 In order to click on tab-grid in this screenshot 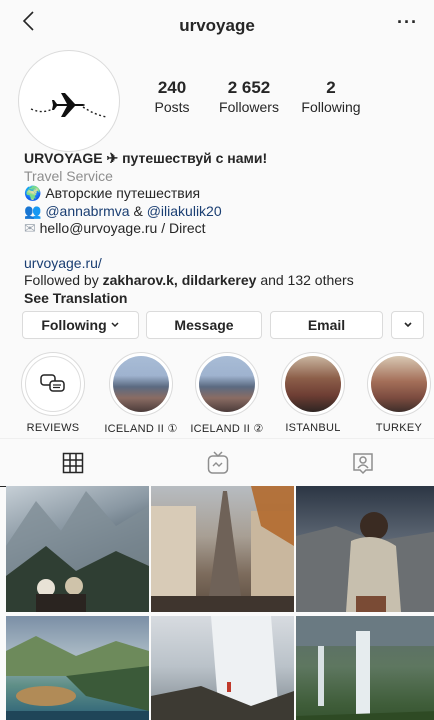, I will do `click(72, 463)`.